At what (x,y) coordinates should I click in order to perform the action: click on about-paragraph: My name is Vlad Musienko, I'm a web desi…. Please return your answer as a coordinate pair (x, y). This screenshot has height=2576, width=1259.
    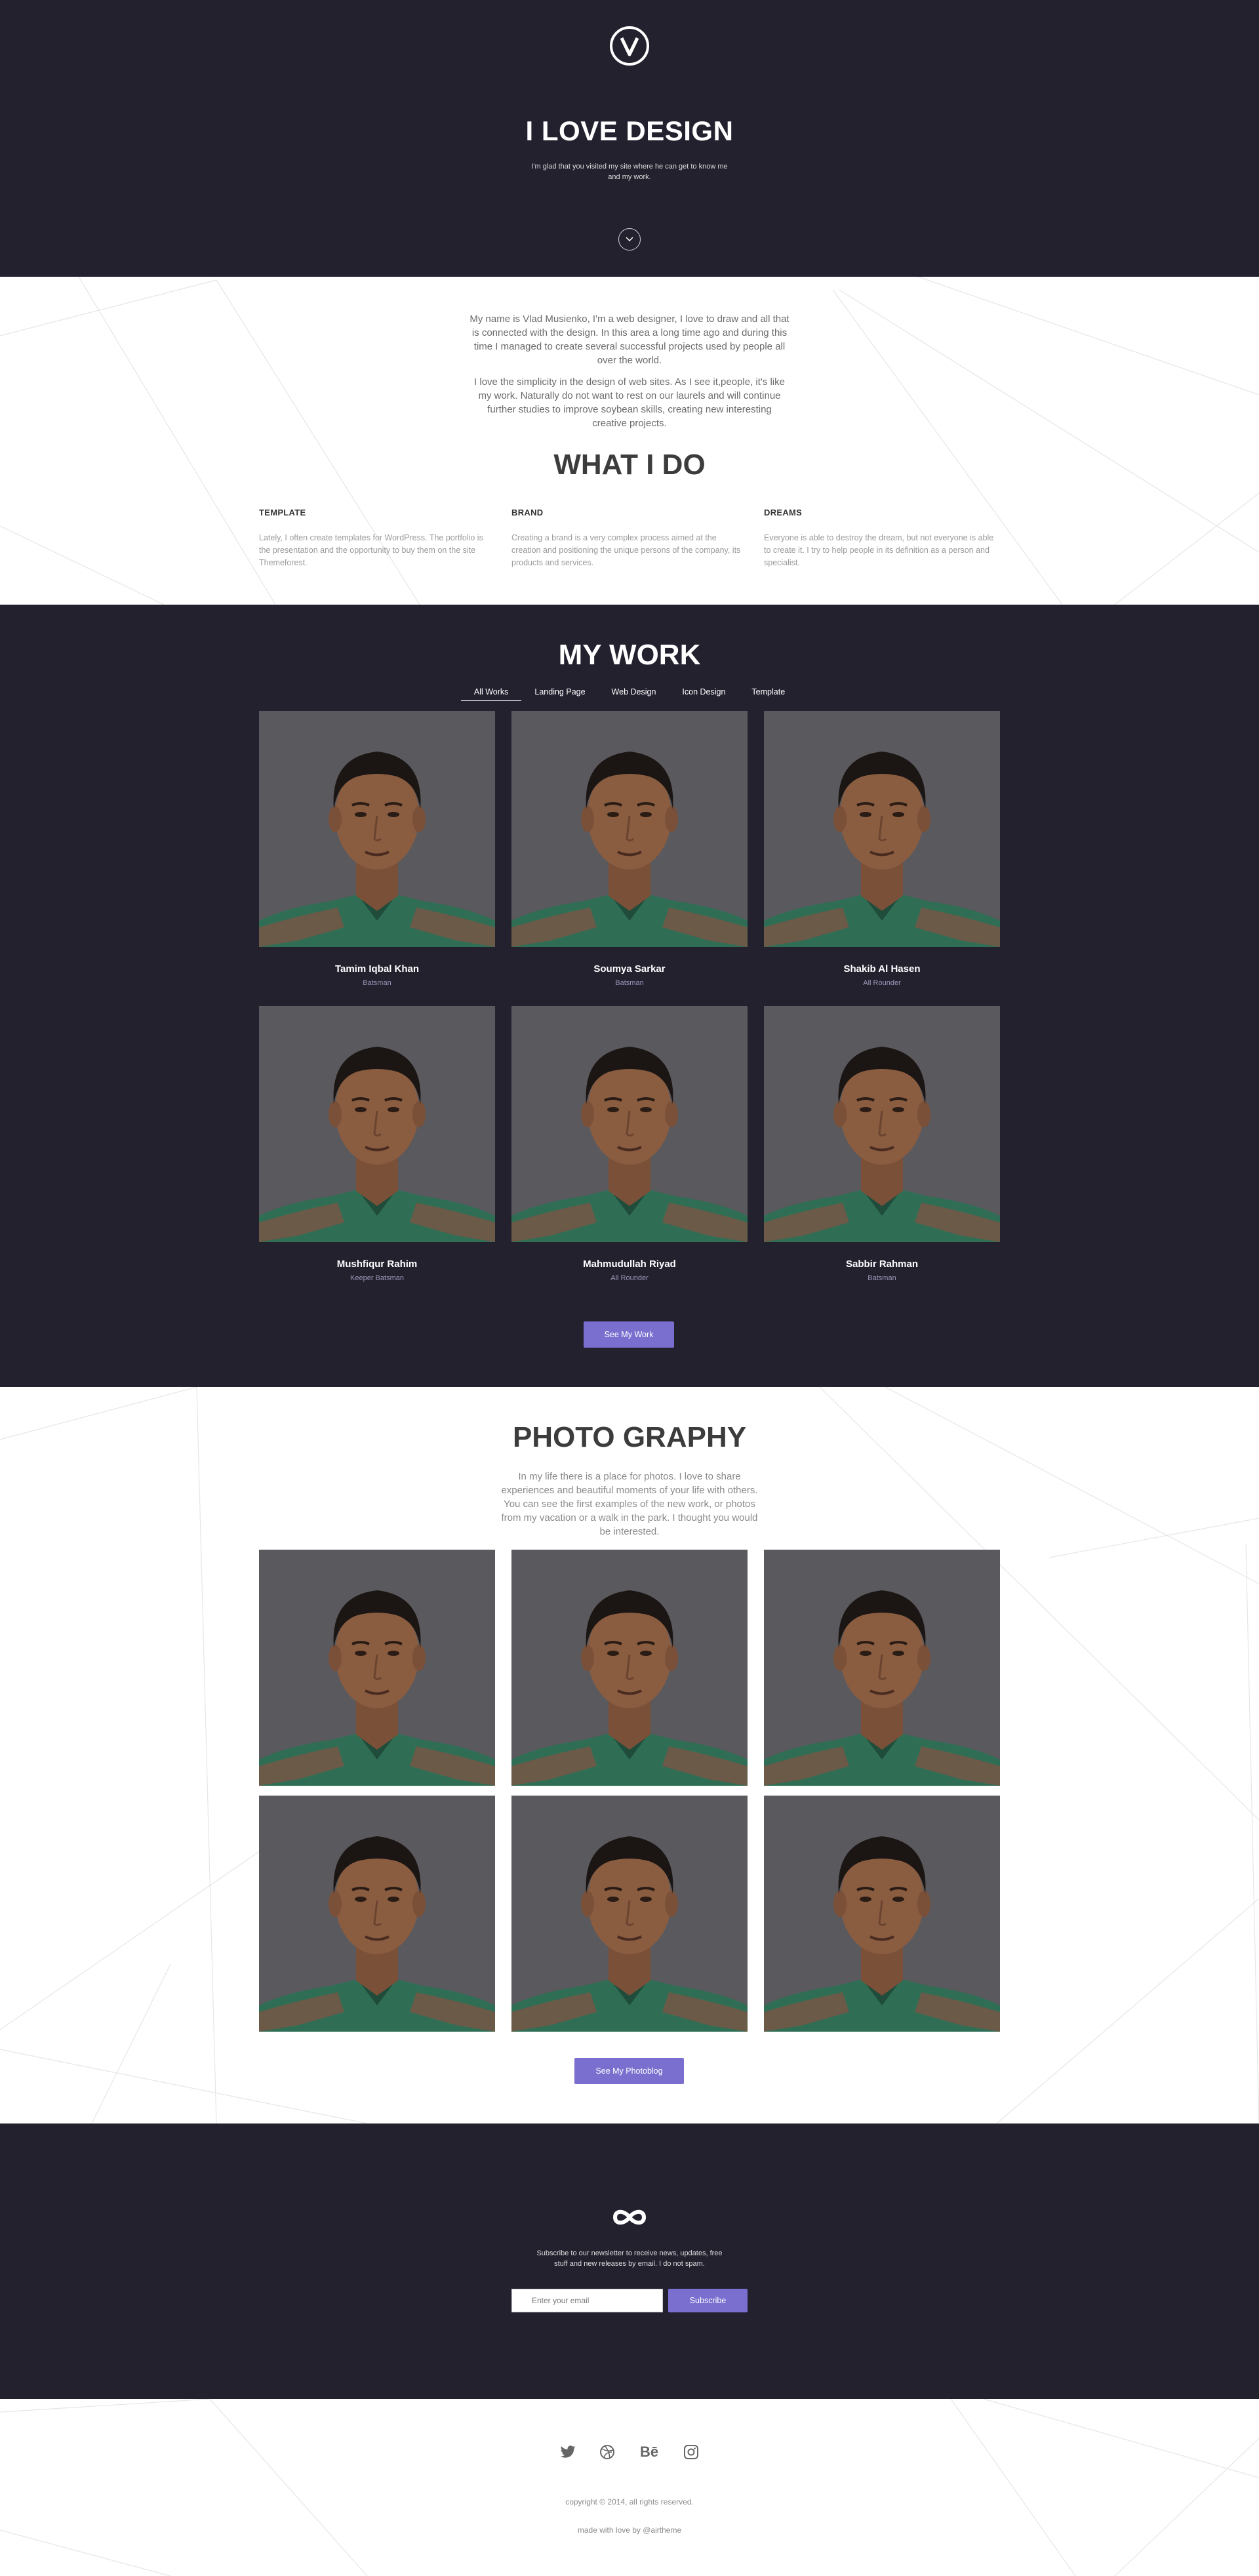
    Looking at the image, I should click on (629, 339).